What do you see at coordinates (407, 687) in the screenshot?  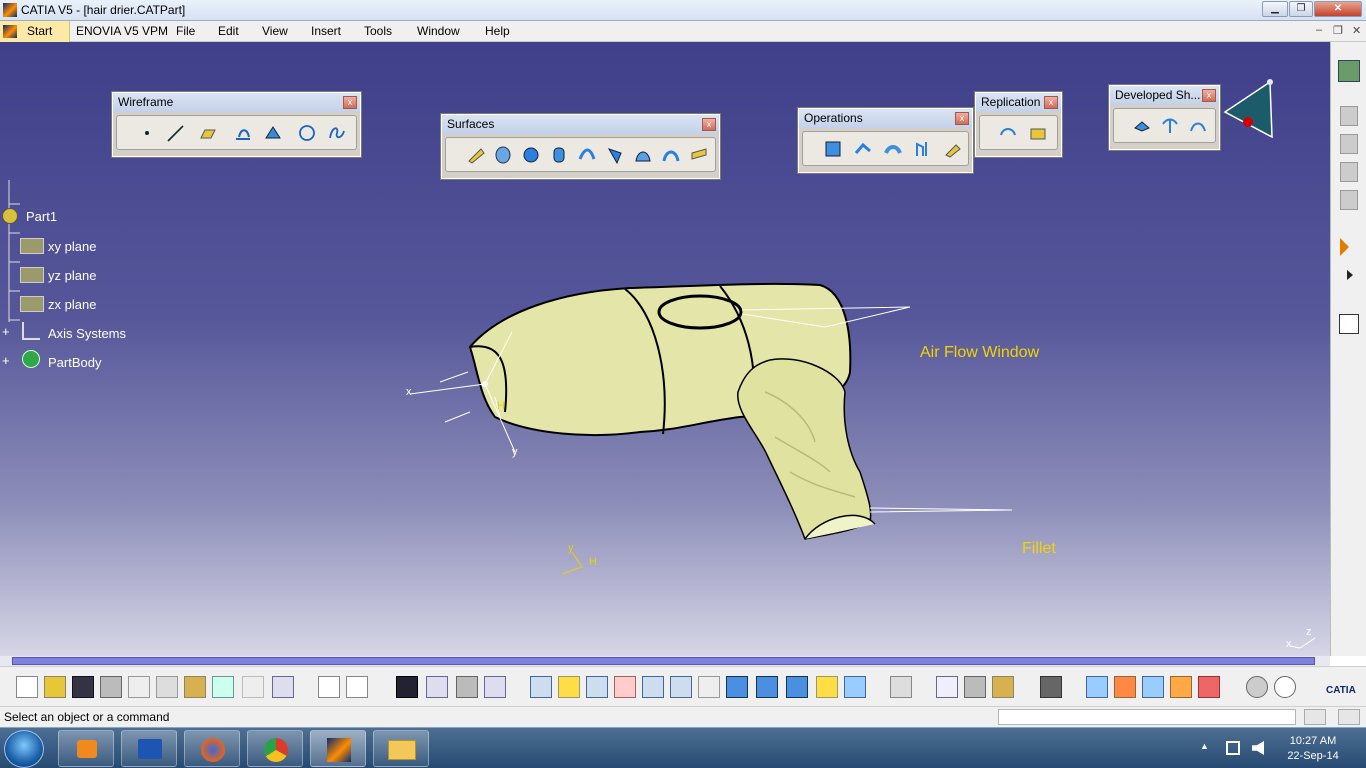 I see `table-icon` at bounding box center [407, 687].